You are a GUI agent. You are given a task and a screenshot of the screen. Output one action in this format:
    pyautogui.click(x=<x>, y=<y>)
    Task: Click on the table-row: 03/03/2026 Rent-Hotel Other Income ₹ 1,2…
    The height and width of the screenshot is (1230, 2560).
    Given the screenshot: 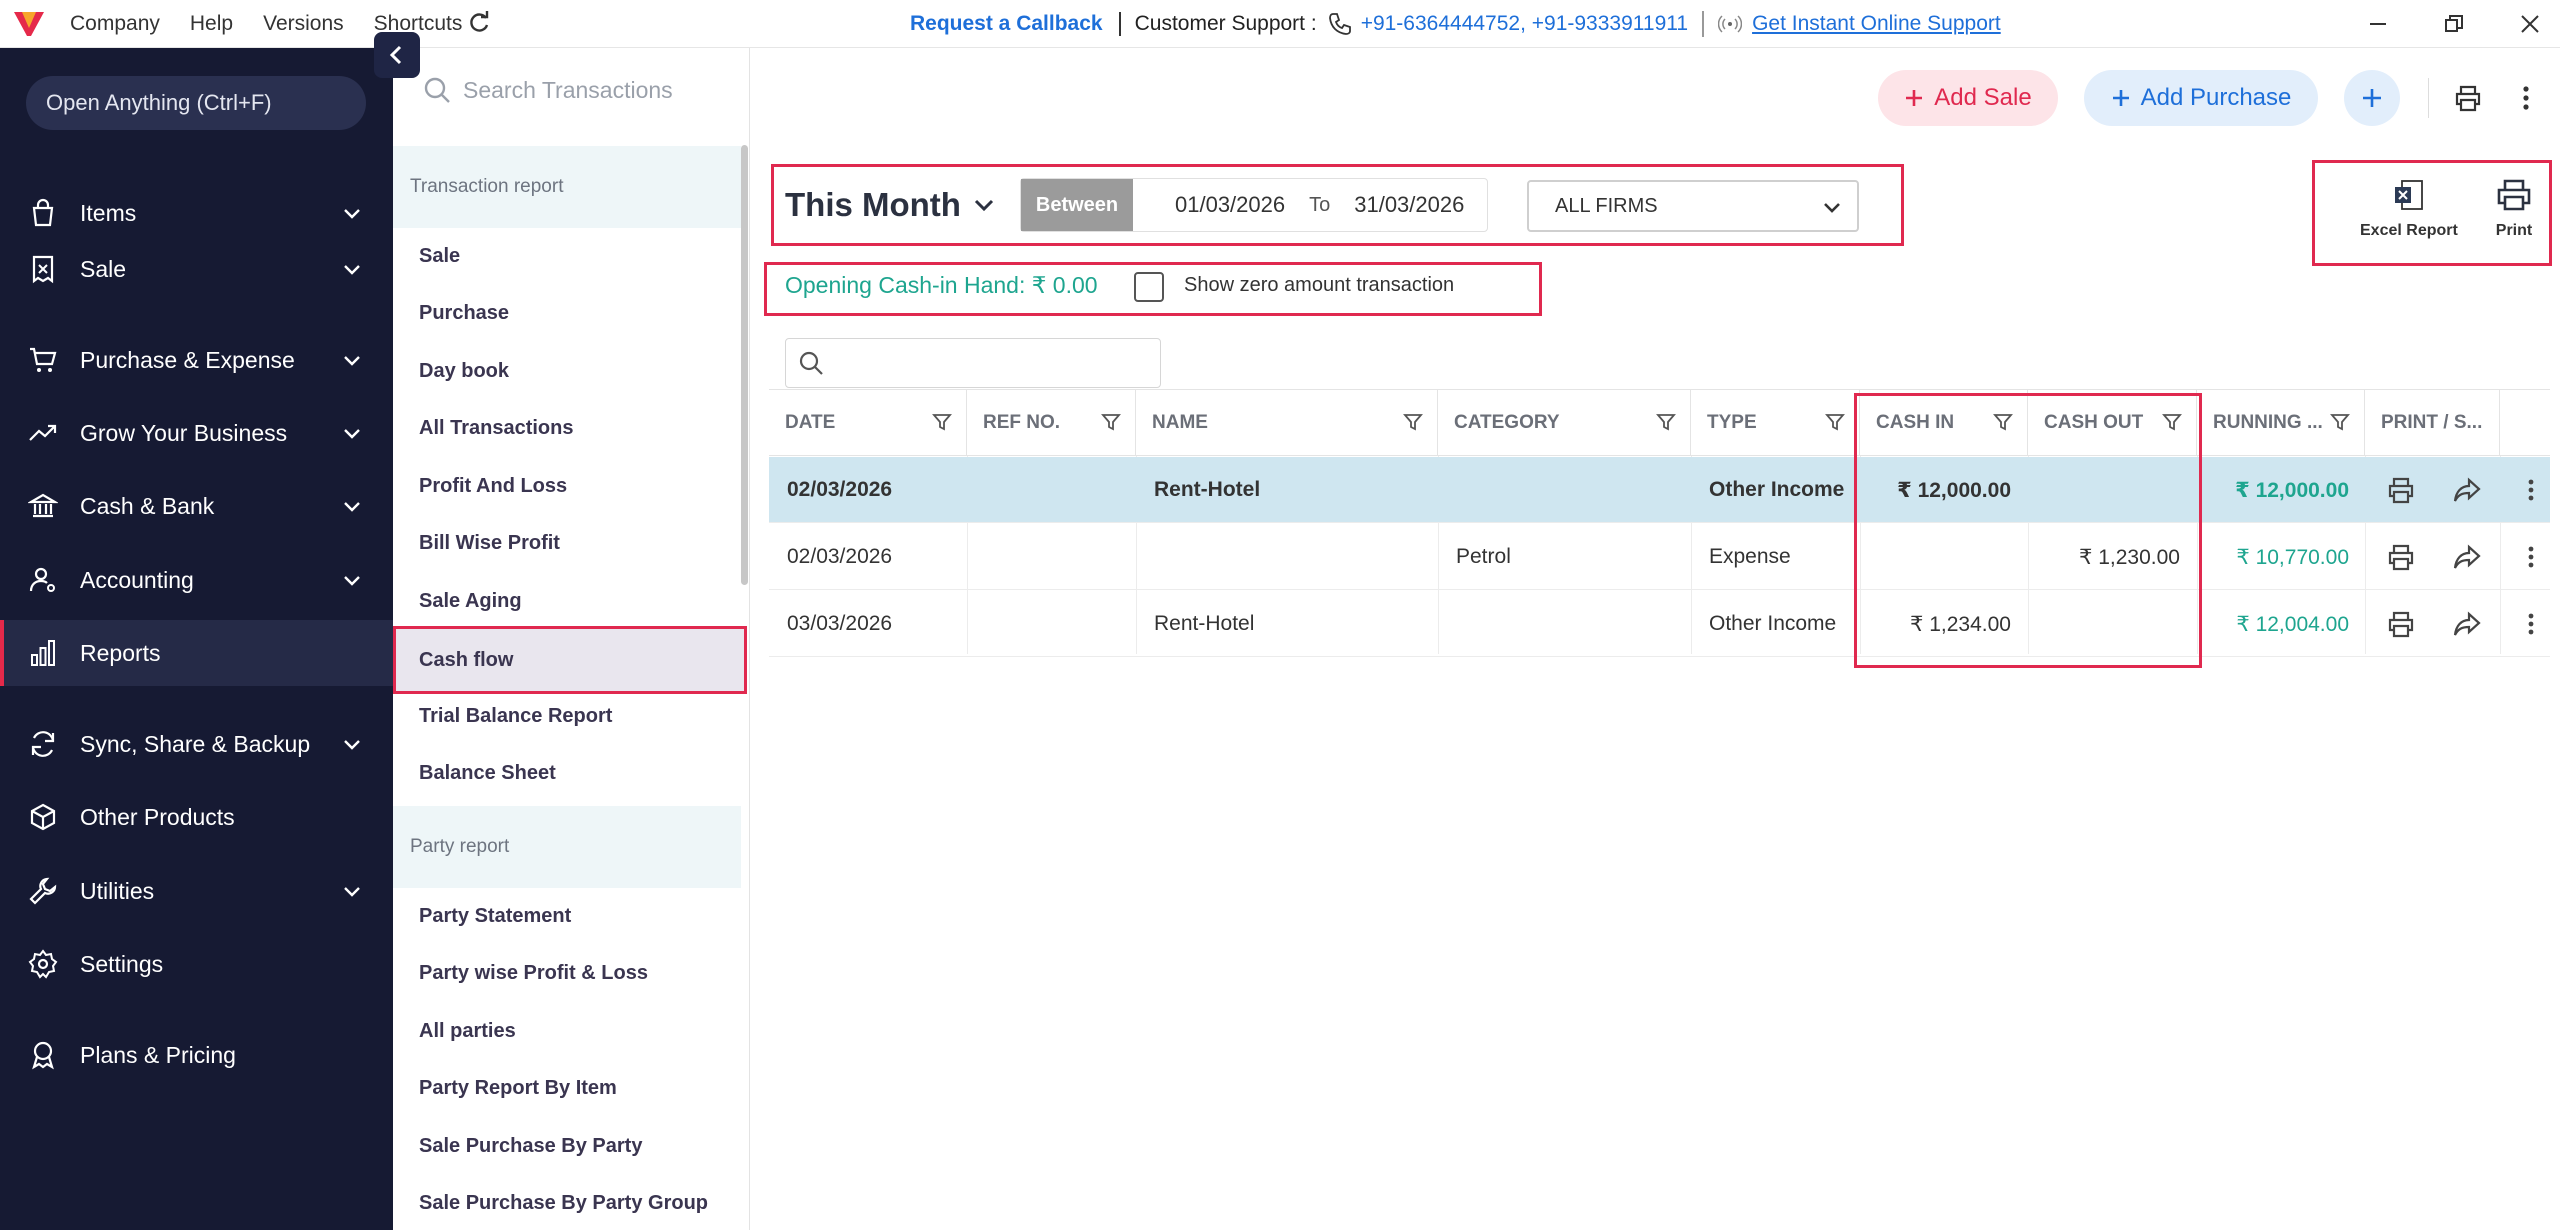 What is the action you would take?
    pyautogui.click(x=1659, y=624)
    